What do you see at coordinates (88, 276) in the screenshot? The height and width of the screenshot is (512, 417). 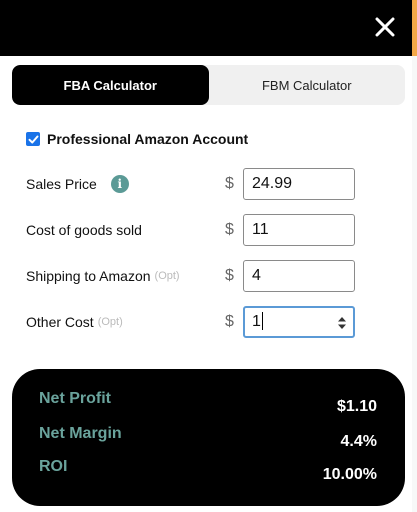 I see `shipping-label: Shipping to Amazon` at bounding box center [88, 276].